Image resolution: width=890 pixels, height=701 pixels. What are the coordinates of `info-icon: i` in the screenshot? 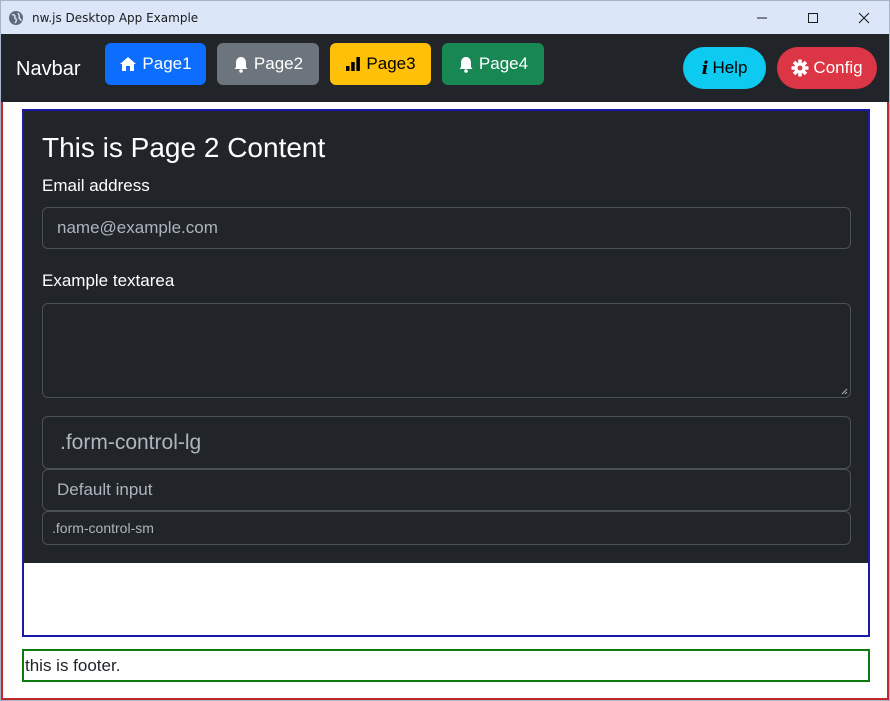 It's located at (705, 68).